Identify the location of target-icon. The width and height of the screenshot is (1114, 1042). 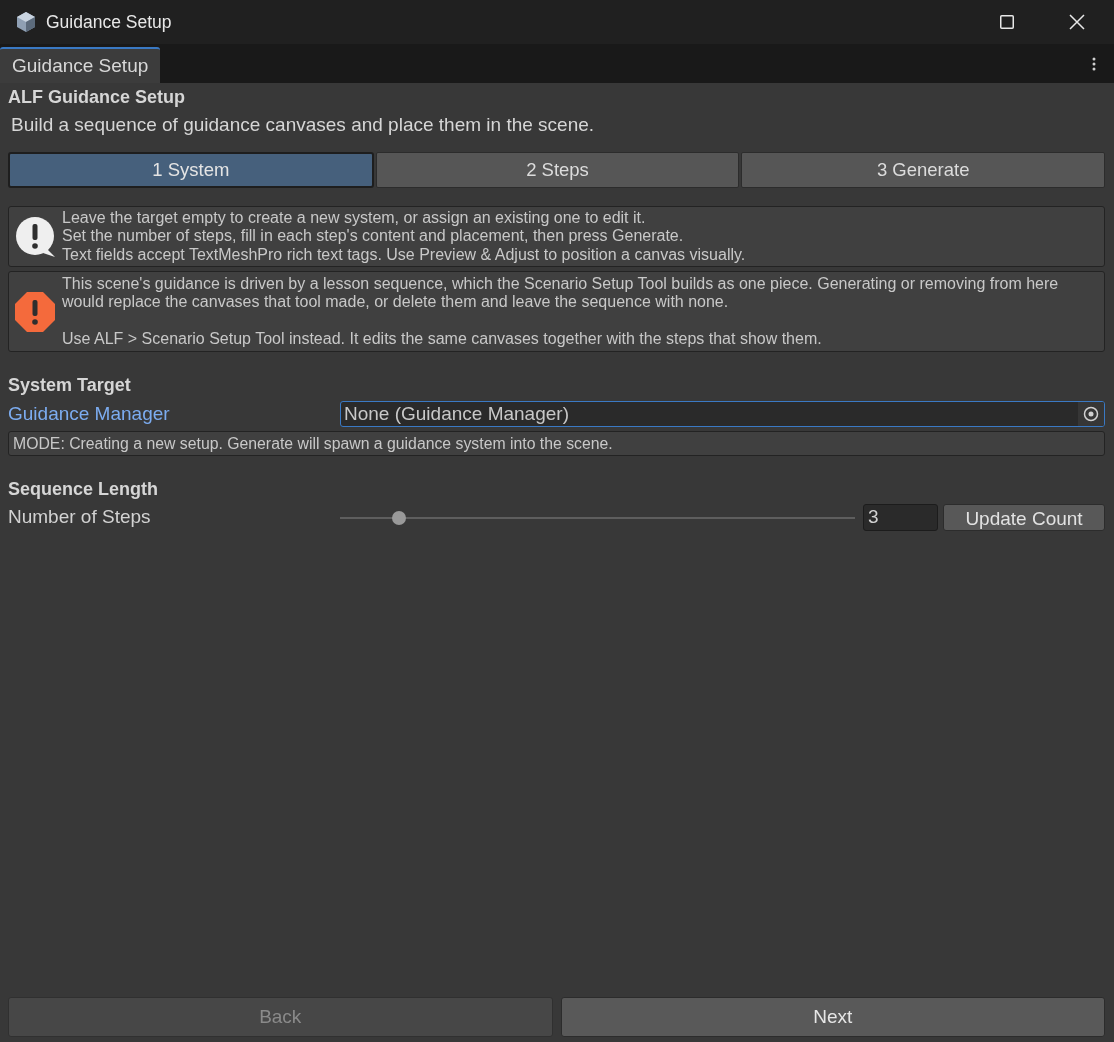
(1091, 414).